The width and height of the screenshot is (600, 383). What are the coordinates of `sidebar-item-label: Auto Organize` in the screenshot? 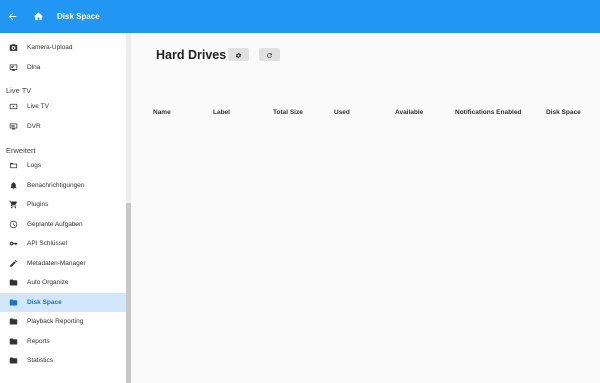 It's located at (48, 282).